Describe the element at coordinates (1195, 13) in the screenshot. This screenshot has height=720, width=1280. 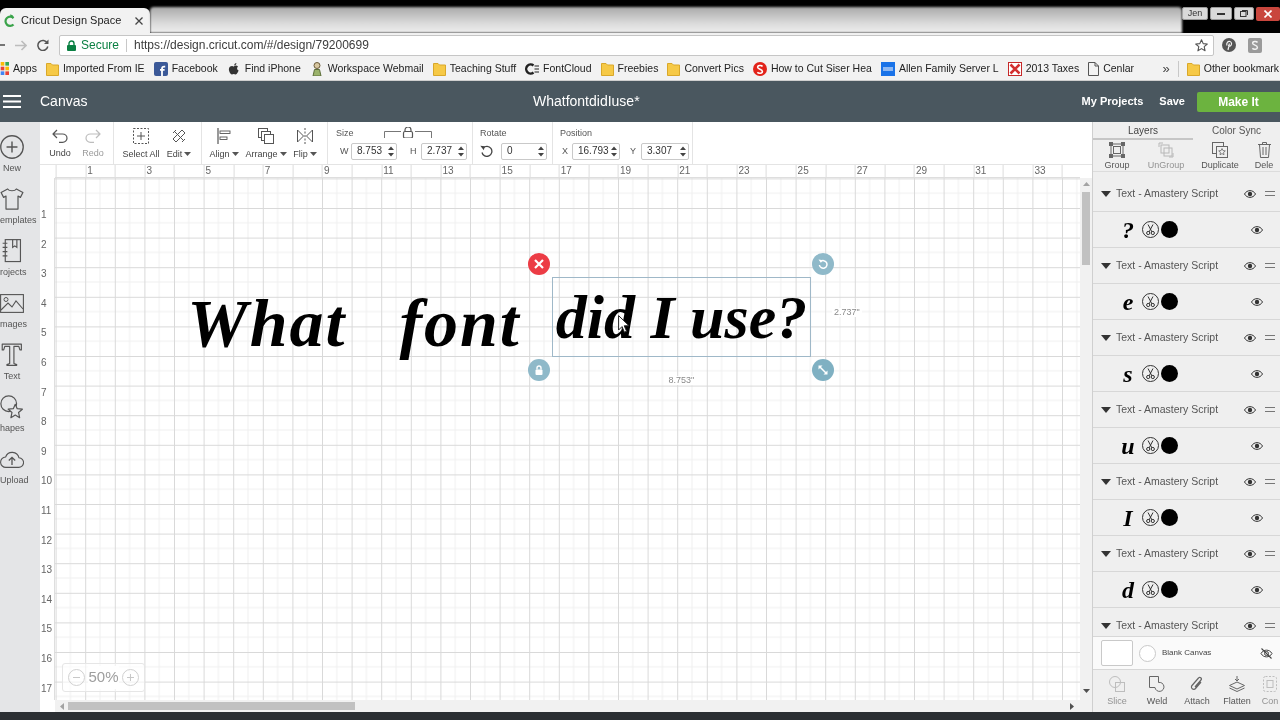
I see `profile-button: Jen` at that location.